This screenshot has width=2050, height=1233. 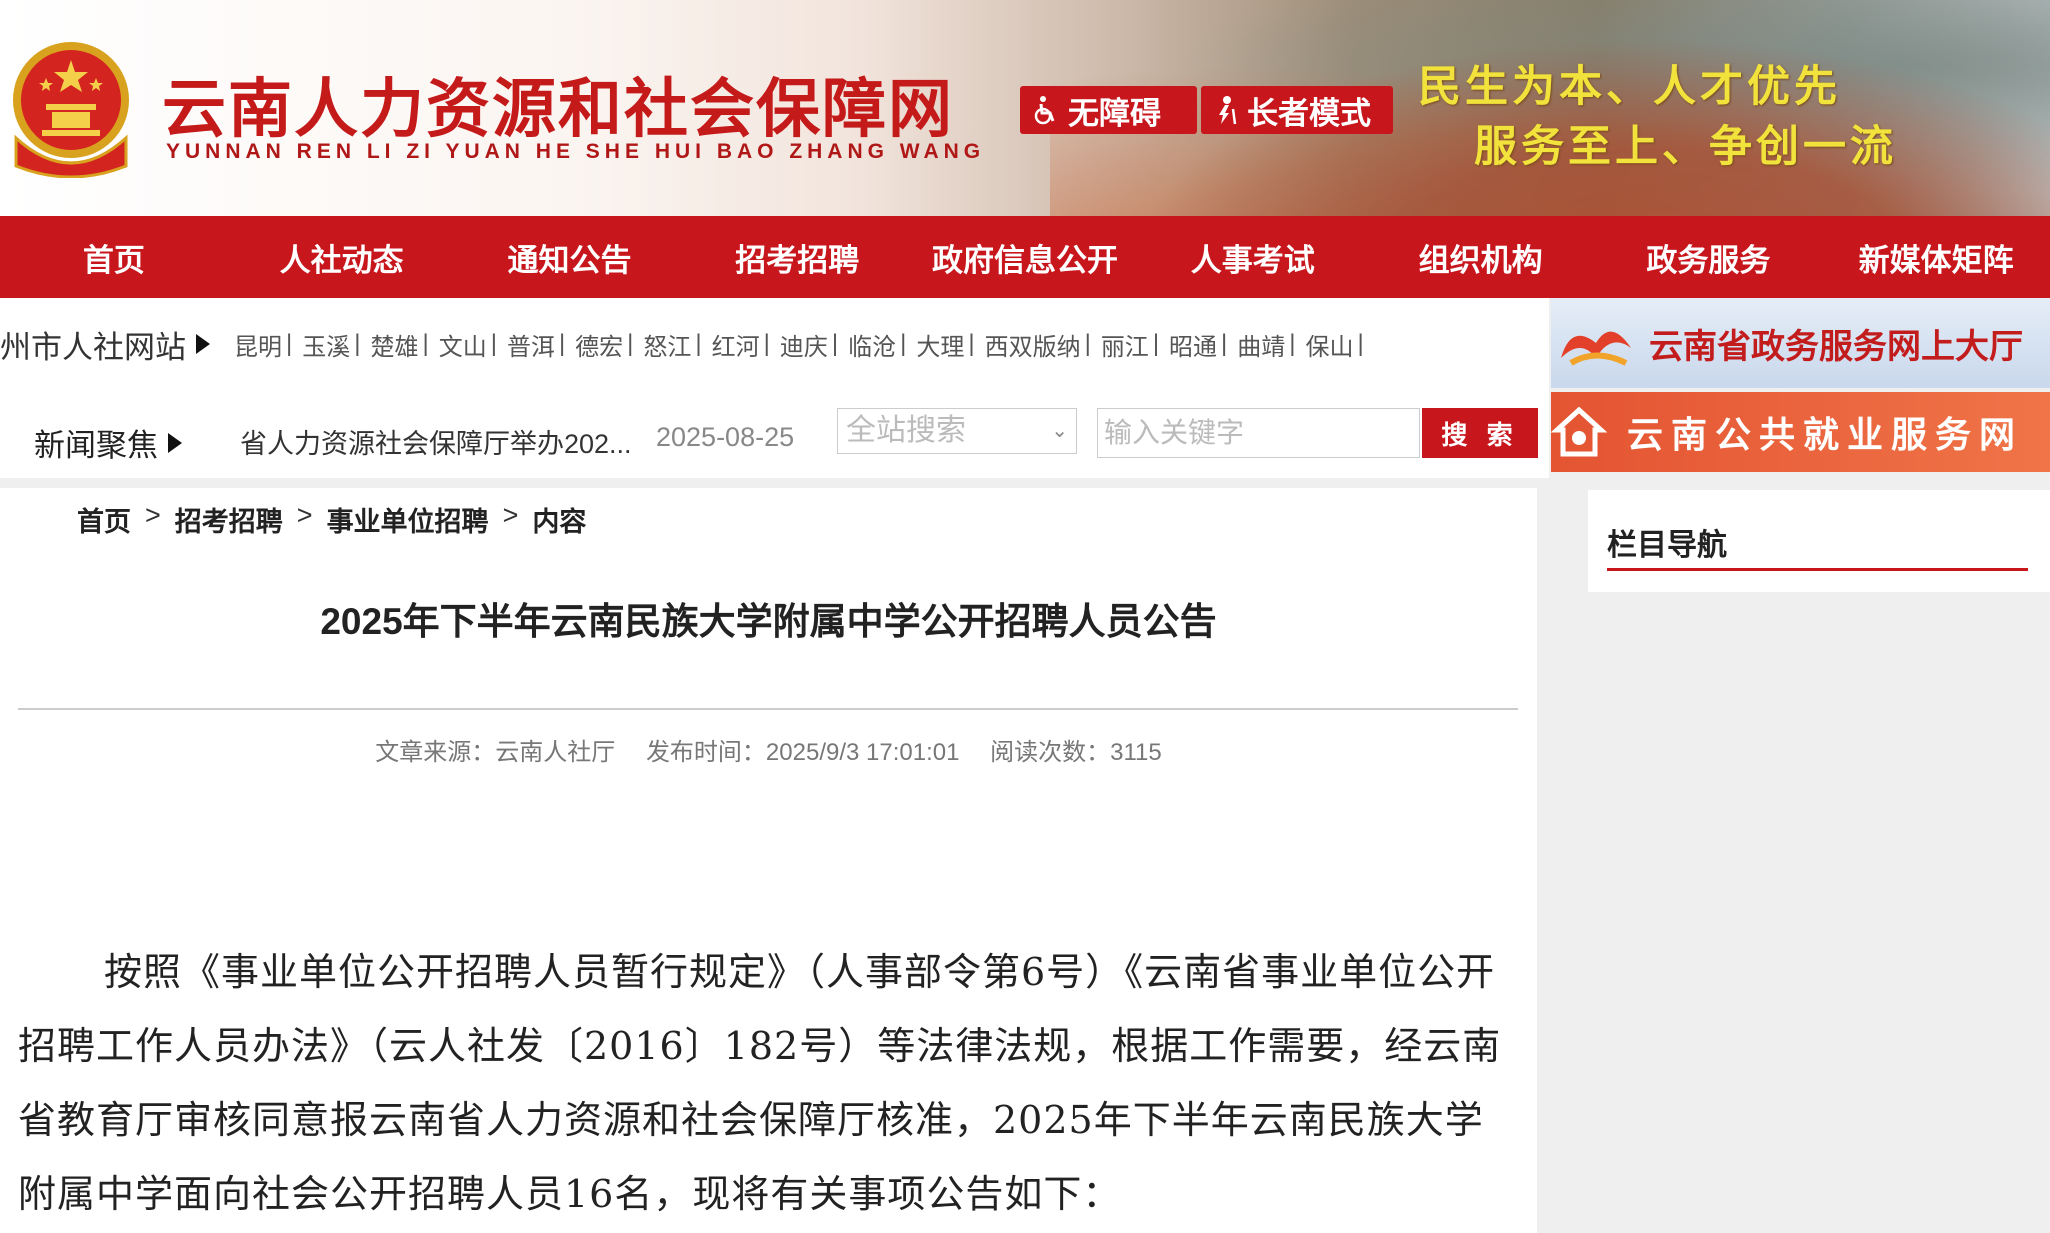 I want to click on city-link-dehong: 德宏, so click(x=599, y=344).